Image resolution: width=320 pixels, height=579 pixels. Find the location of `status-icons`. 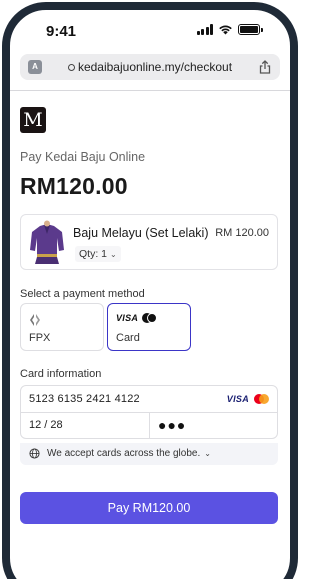

status-icons is located at coordinates (229, 29).